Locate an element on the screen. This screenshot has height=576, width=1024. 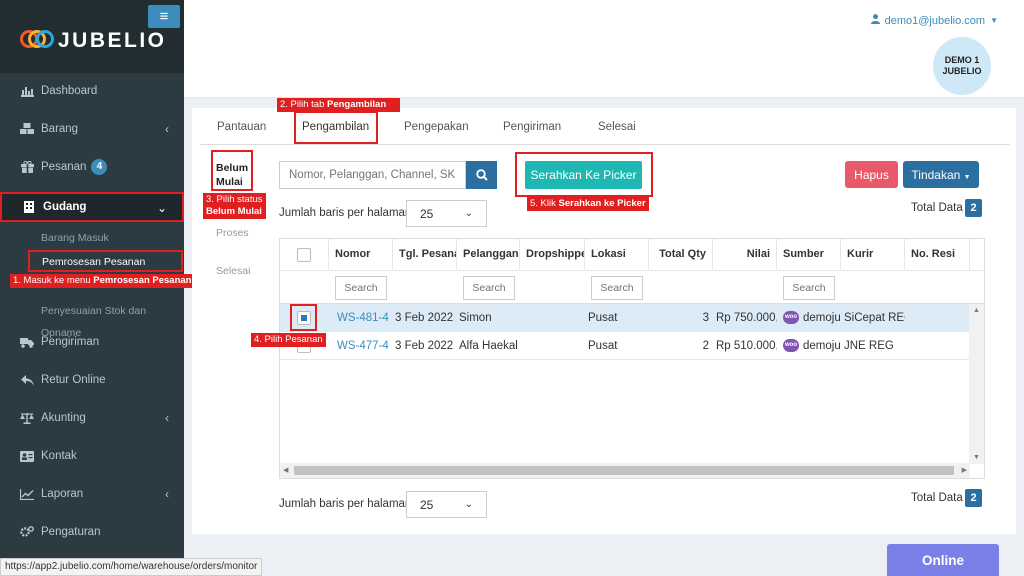
filter-sumber-input is located at coordinates (809, 288).